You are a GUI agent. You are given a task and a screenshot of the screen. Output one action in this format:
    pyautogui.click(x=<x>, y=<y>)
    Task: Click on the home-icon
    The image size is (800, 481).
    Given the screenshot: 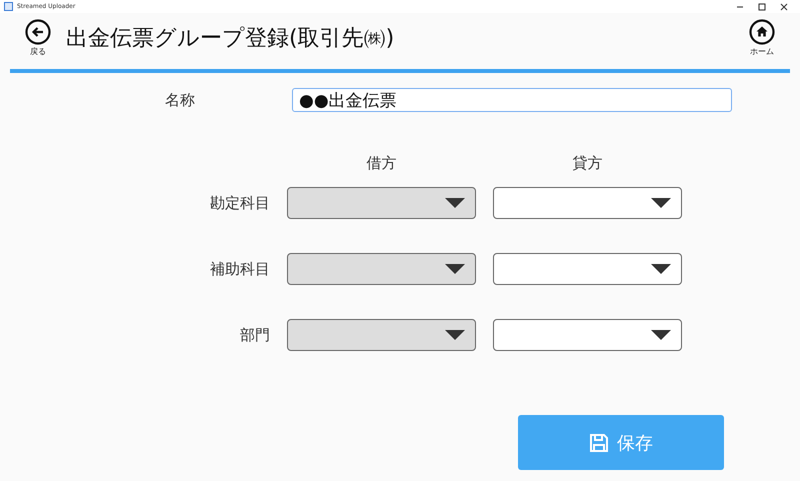 What is the action you would take?
    pyautogui.click(x=762, y=32)
    